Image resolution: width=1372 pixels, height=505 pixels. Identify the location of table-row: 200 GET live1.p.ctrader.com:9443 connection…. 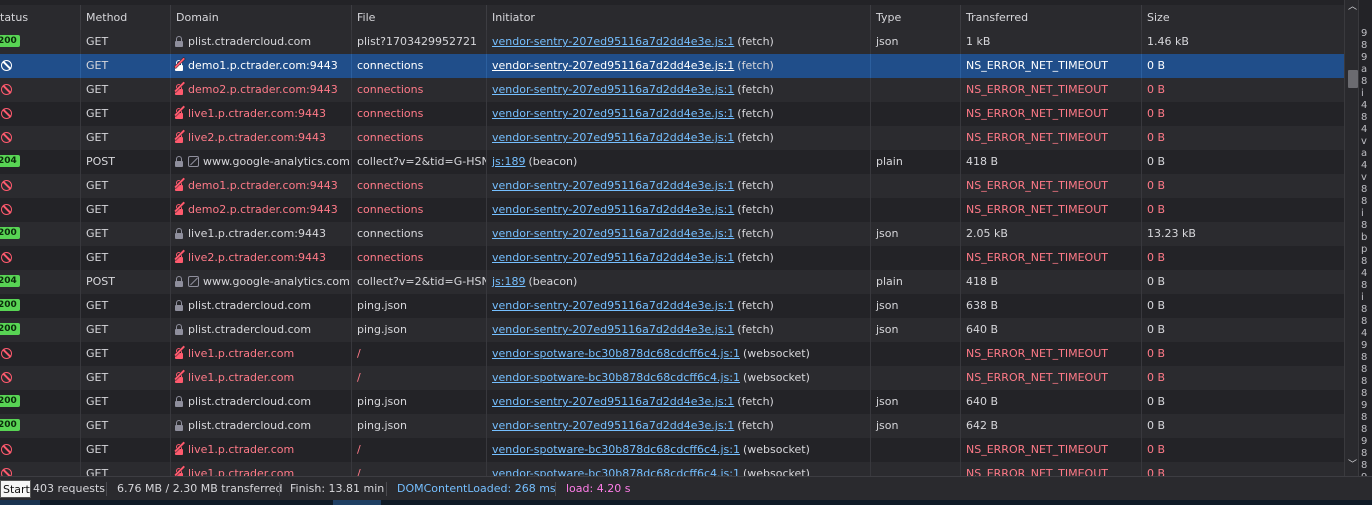
(672, 234).